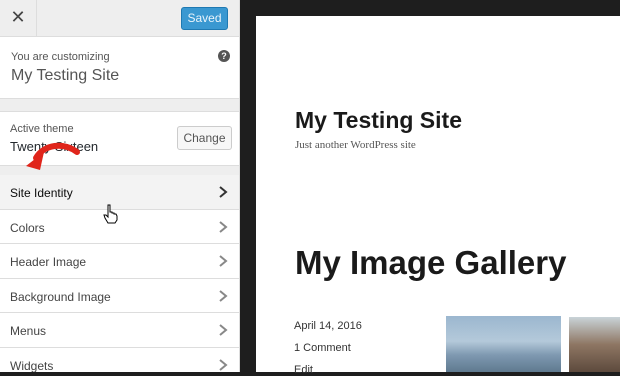  I want to click on preview-site-title: My Testing Site, so click(378, 120).